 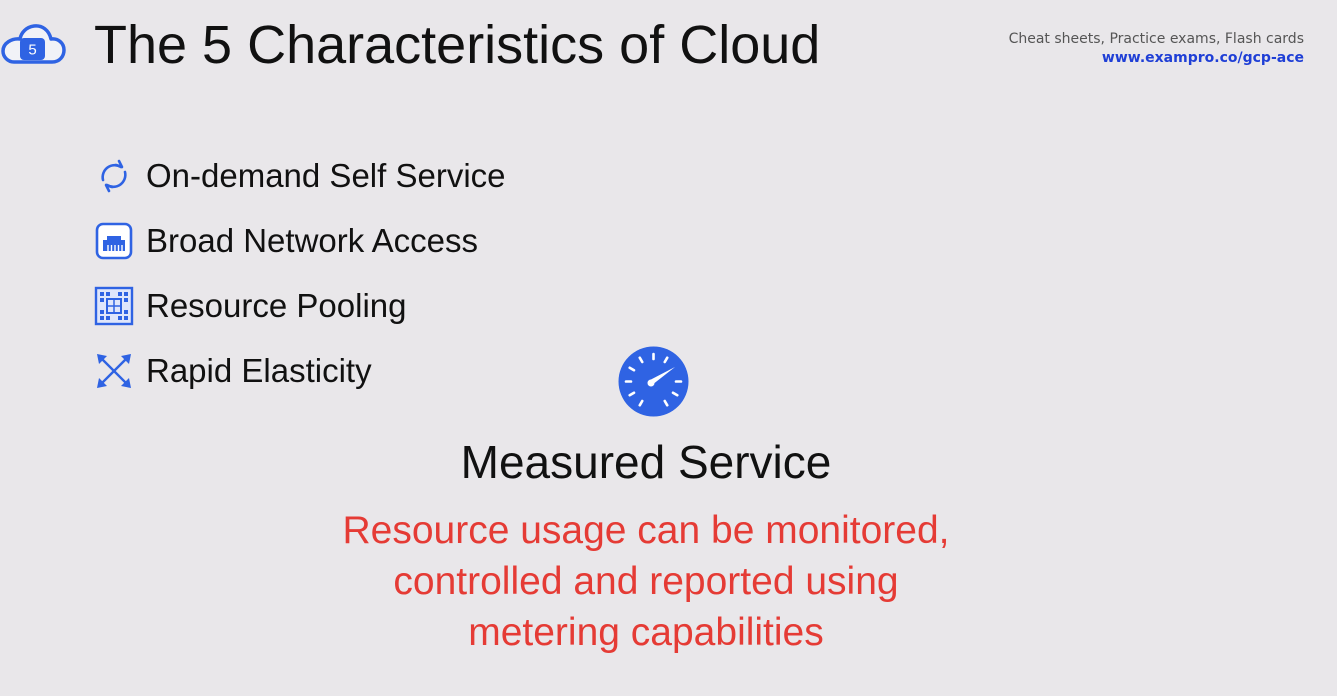 What do you see at coordinates (114, 371) in the screenshot?
I see `expand-arrows-icon` at bounding box center [114, 371].